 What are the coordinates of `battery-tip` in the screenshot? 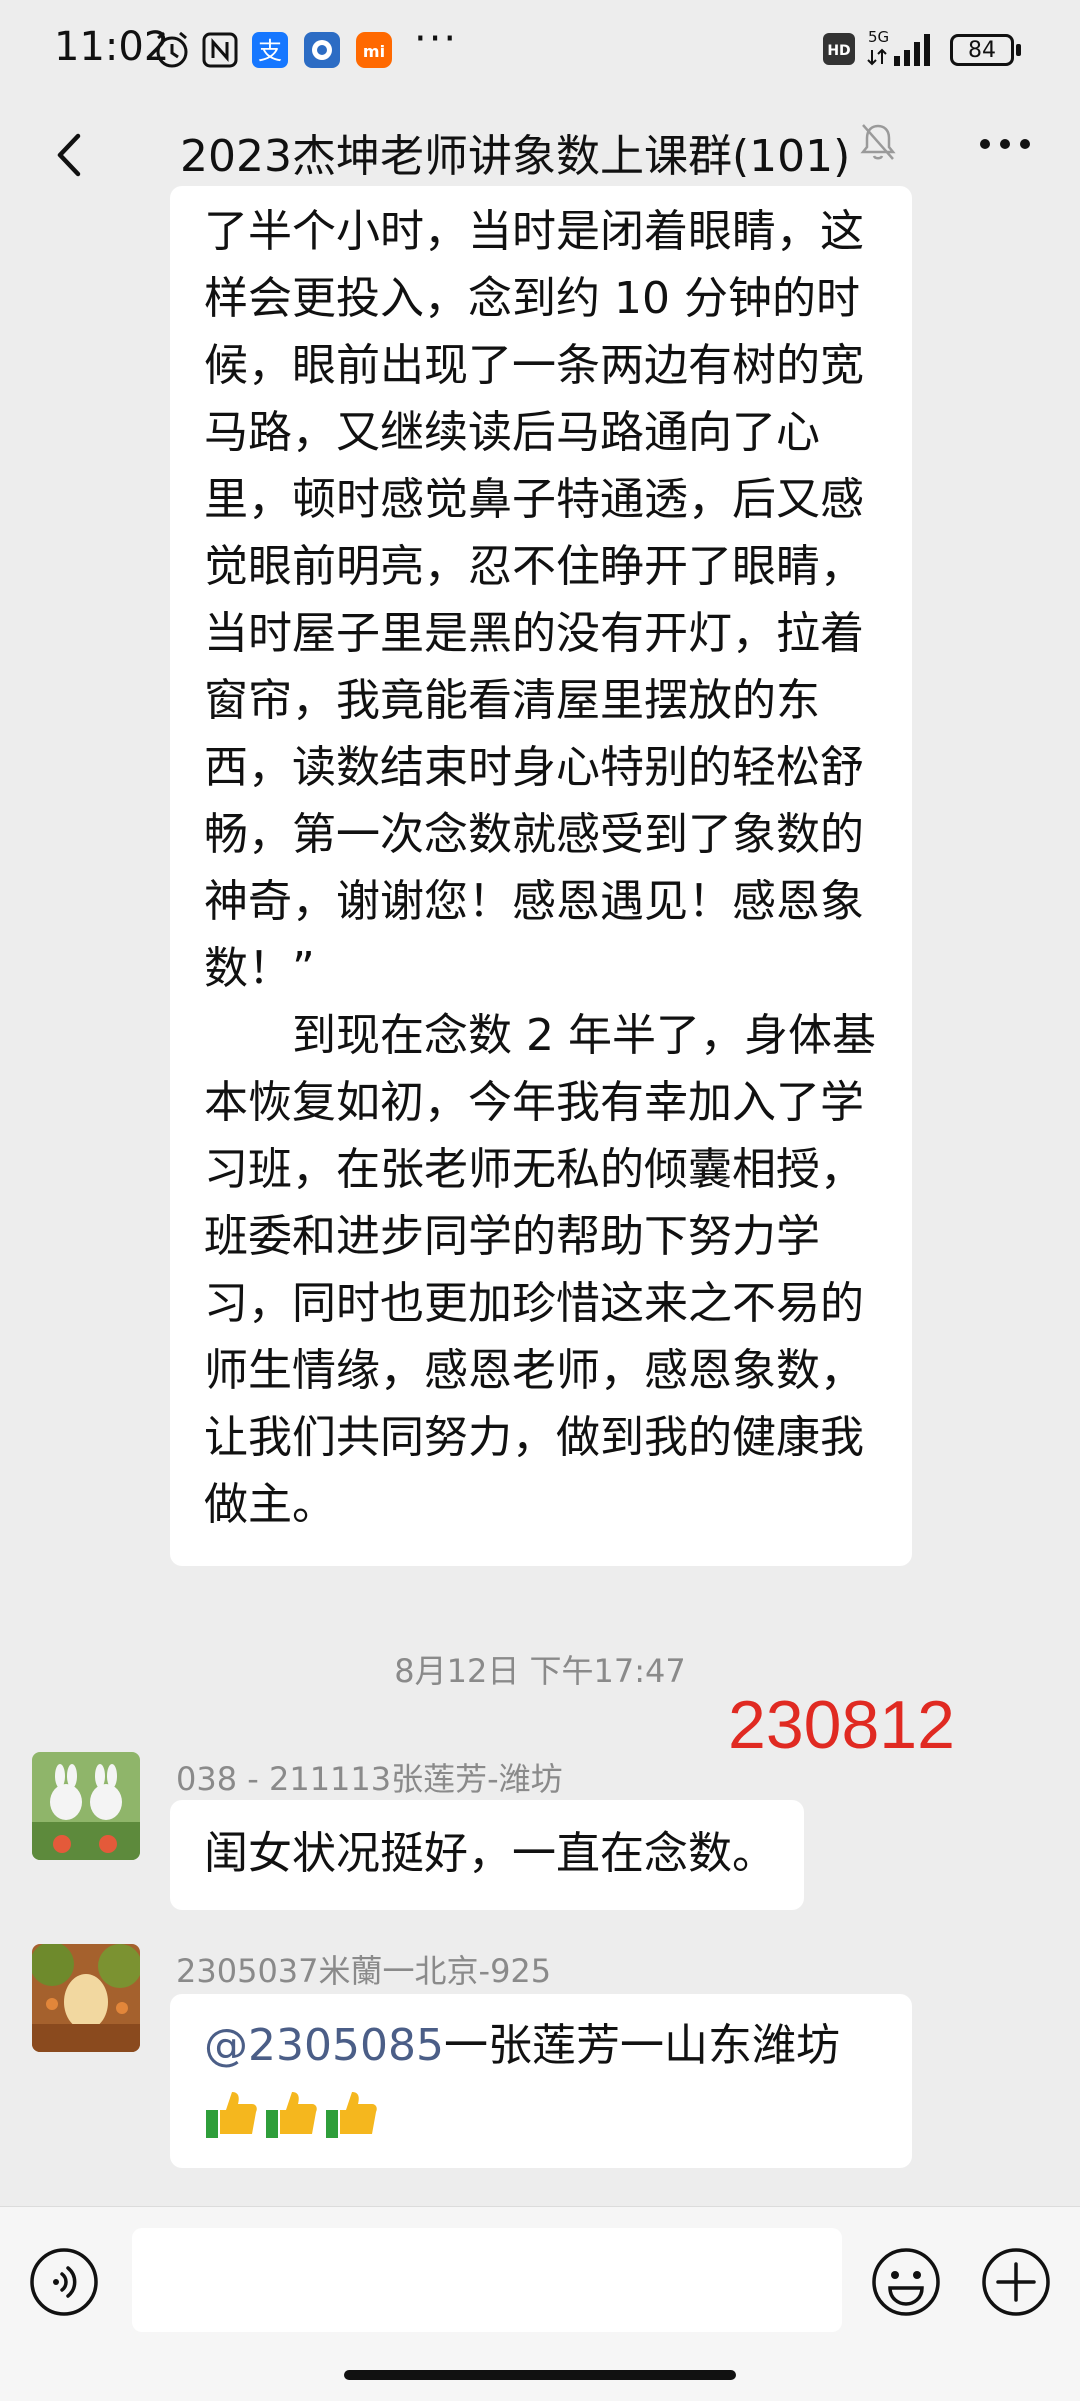 It's located at (1018, 50).